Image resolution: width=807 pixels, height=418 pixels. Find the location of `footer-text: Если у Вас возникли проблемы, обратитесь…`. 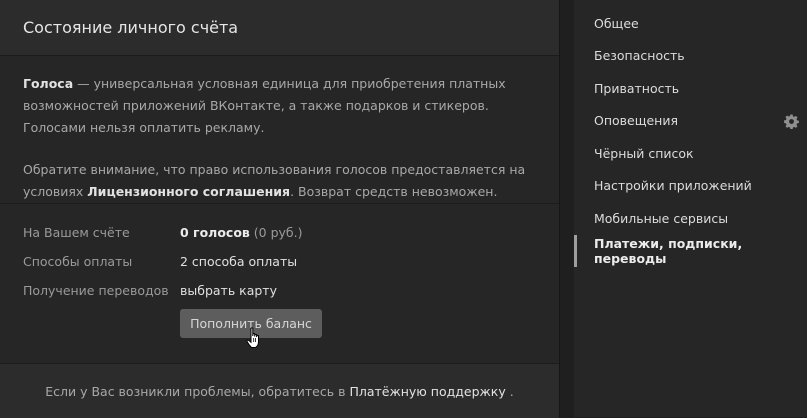

footer-text: Если у Вас возникли проблемы, обратитесь… is located at coordinates (195, 391).